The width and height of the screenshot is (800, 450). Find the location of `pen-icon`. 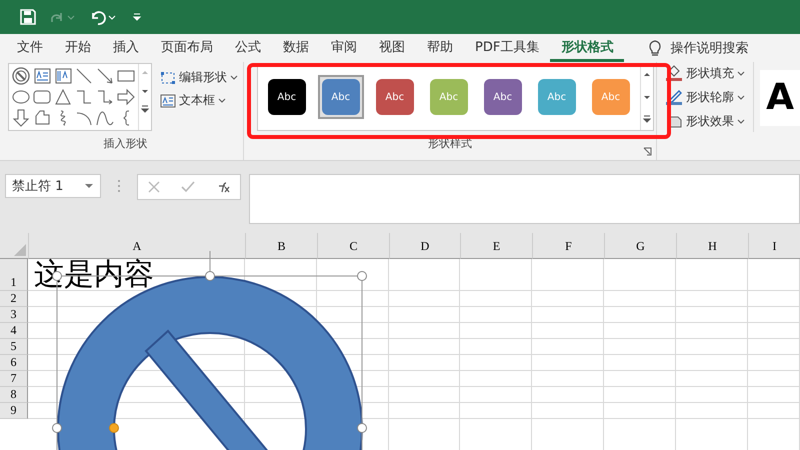

pen-icon is located at coordinates (674, 97).